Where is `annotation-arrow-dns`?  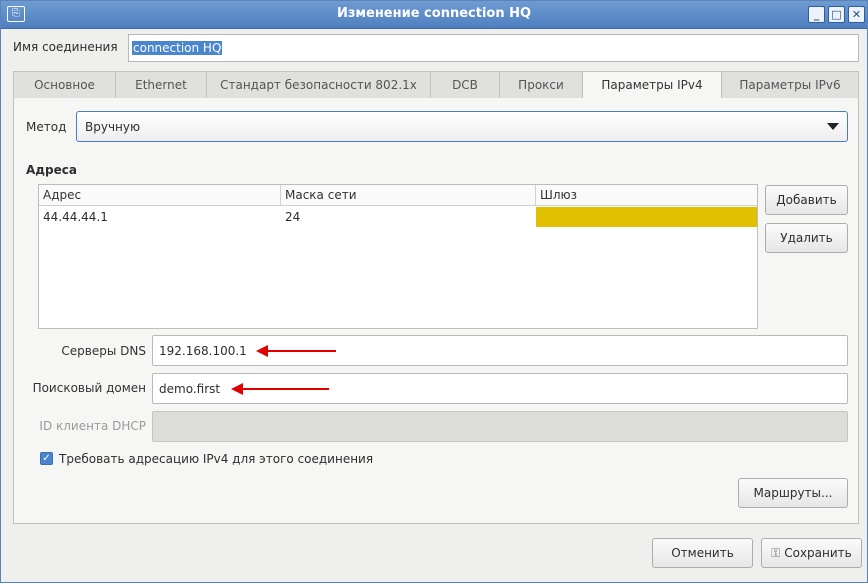
annotation-arrow-dns is located at coordinates (296, 351).